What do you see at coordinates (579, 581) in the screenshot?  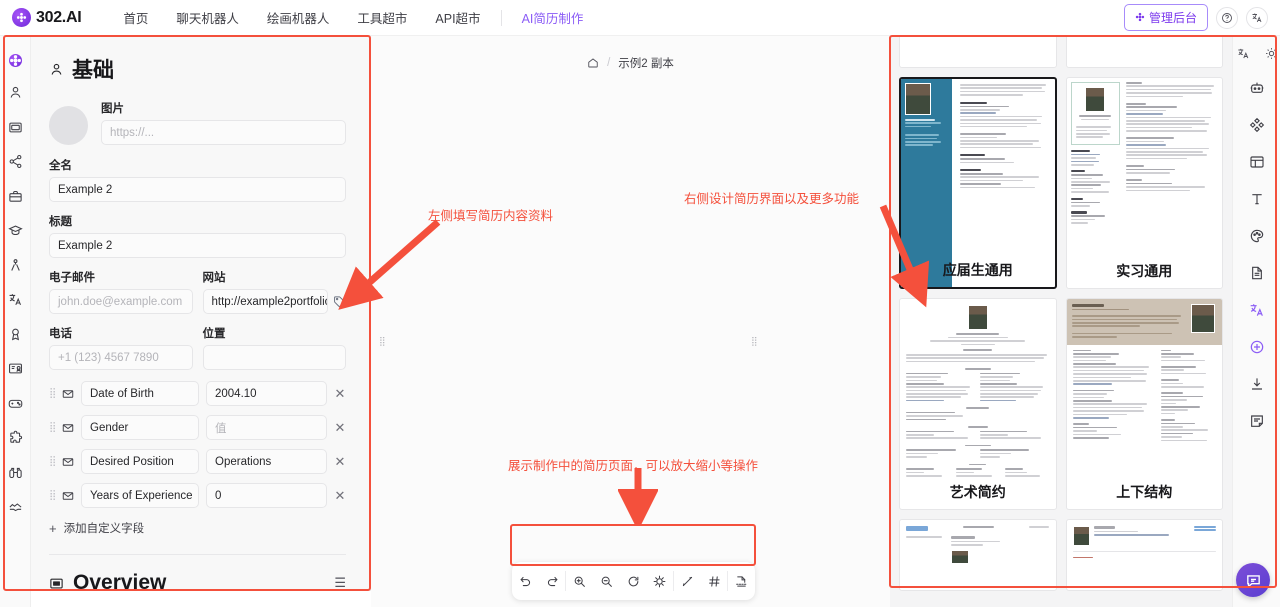 I see `zoom-in-icon` at bounding box center [579, 581].